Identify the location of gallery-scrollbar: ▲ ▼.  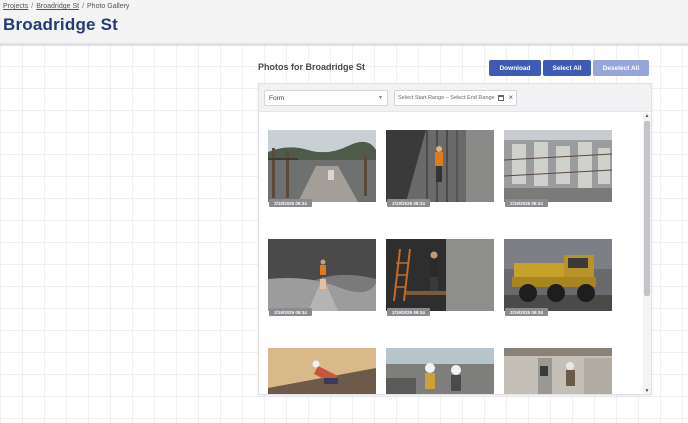
(647, 253).